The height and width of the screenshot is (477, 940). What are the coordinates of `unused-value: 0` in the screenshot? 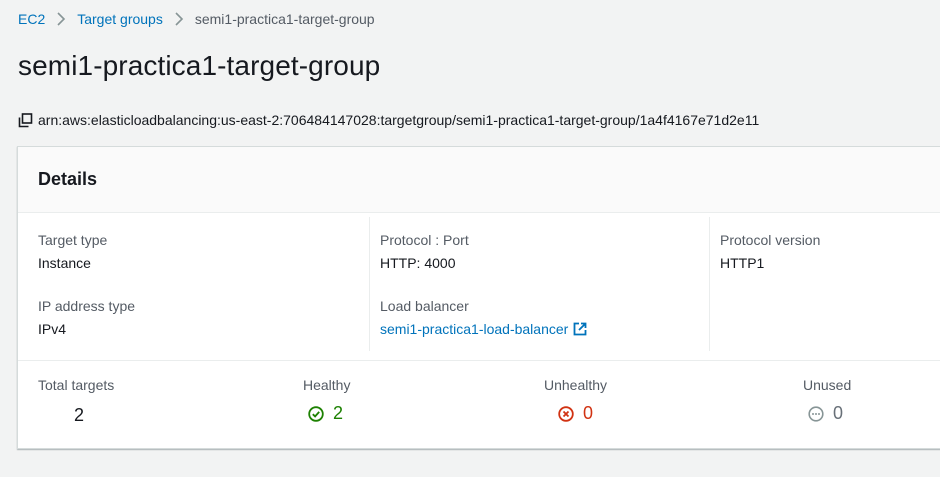 It's located at (838, 413).